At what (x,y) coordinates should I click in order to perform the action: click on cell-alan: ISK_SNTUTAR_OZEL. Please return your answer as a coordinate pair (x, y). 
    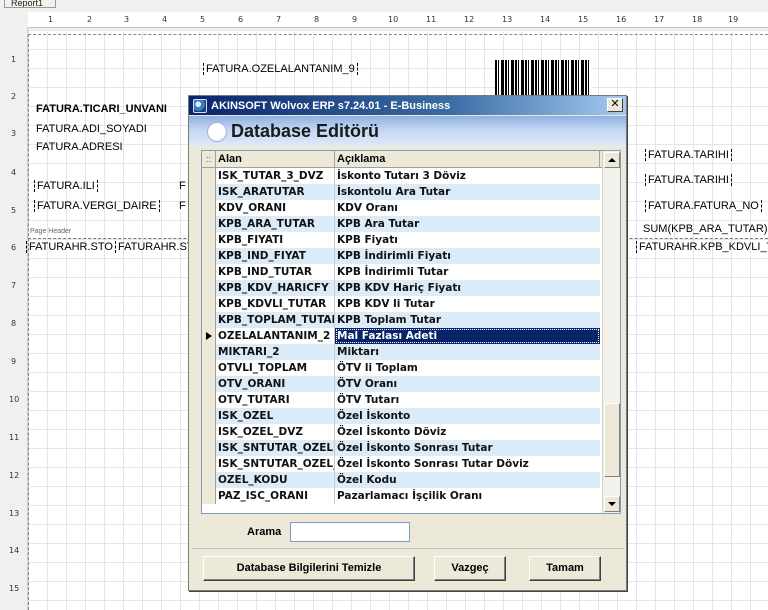
    Looking at the image, I should click on (275, 448).